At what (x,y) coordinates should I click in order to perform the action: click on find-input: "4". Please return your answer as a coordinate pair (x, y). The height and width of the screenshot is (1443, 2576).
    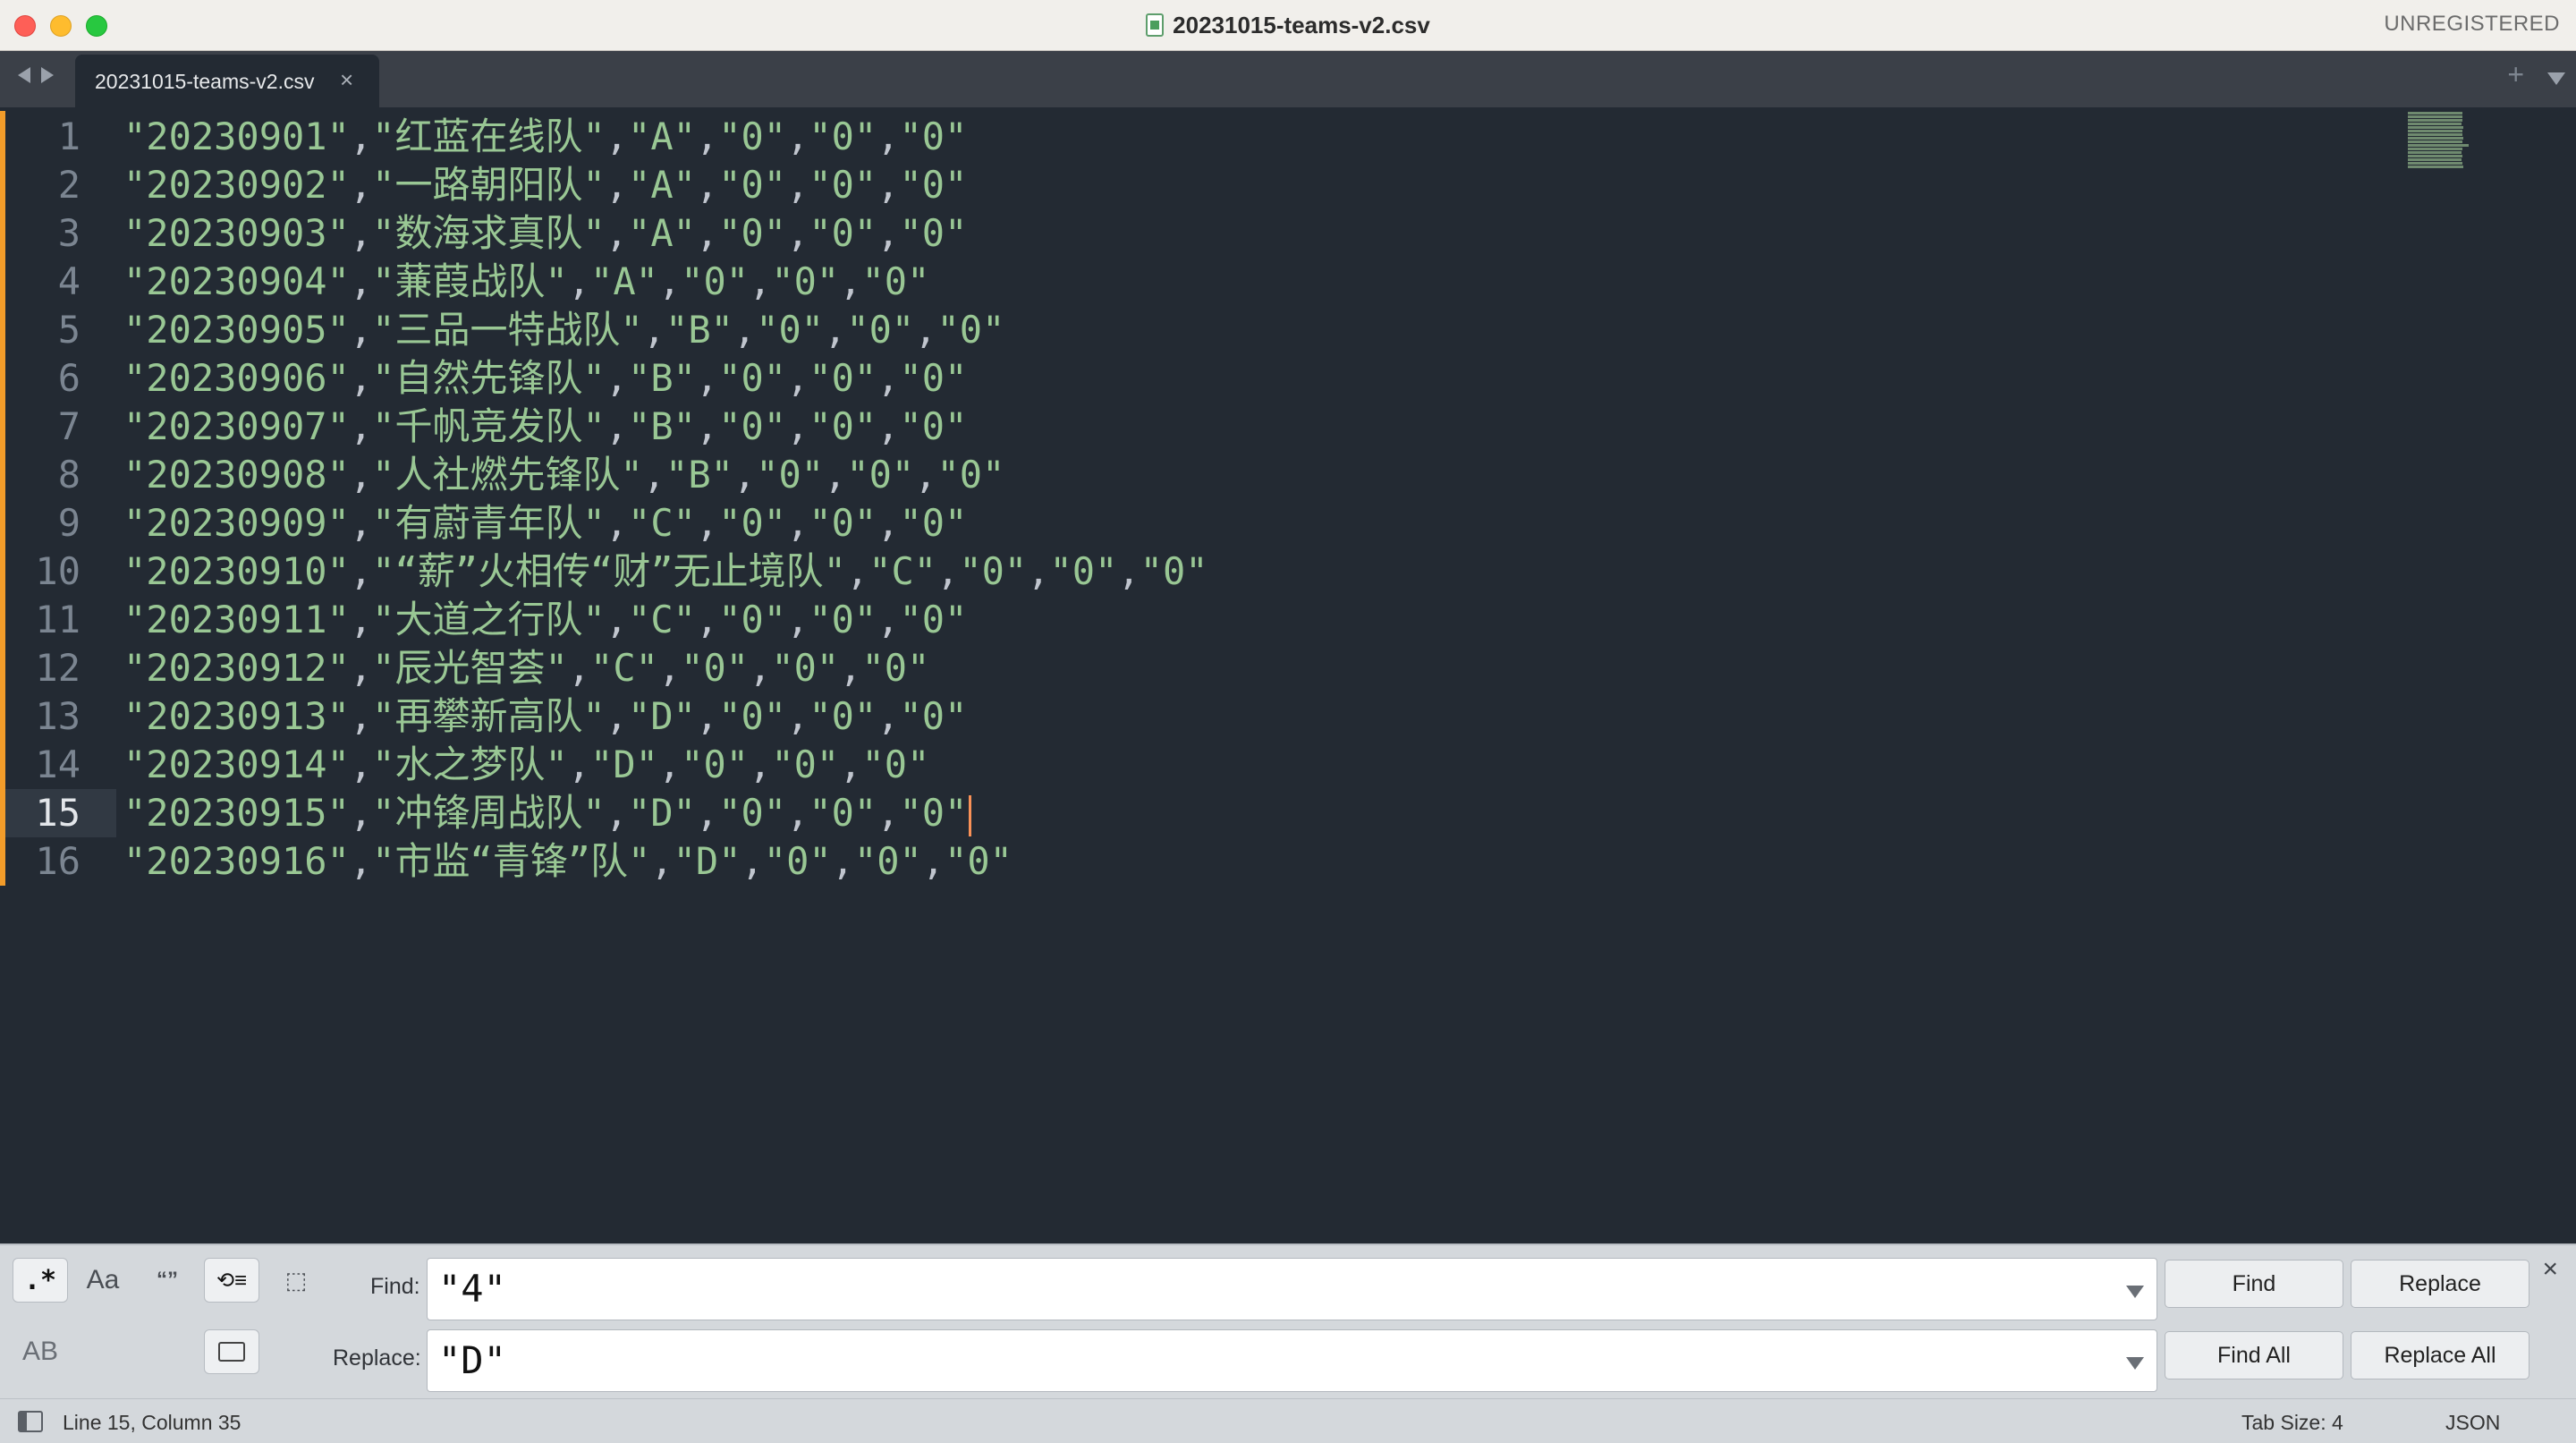
    Looking at the image, I should click on (1292, 1289).